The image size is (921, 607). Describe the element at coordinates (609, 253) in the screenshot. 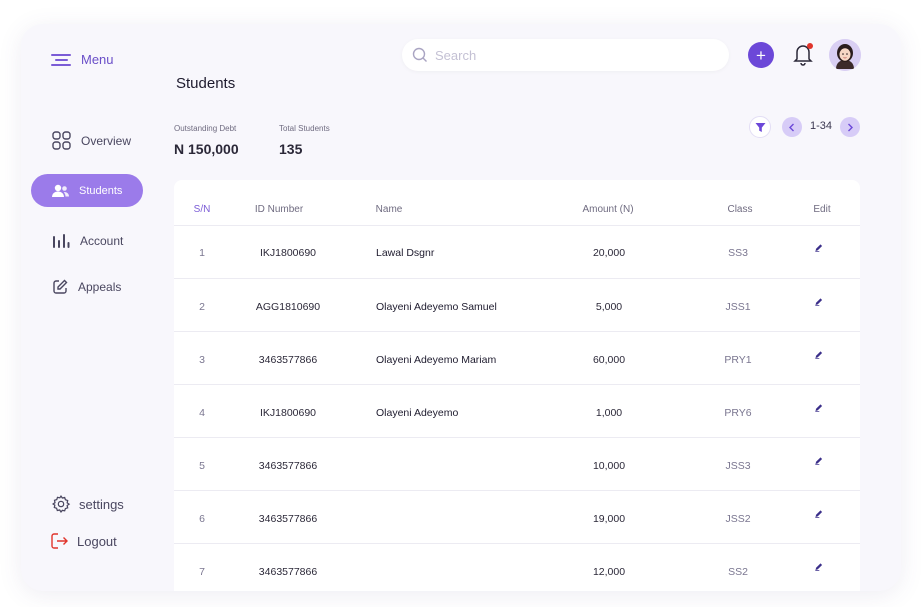

I see `cell-amount: 20,000` at that location.